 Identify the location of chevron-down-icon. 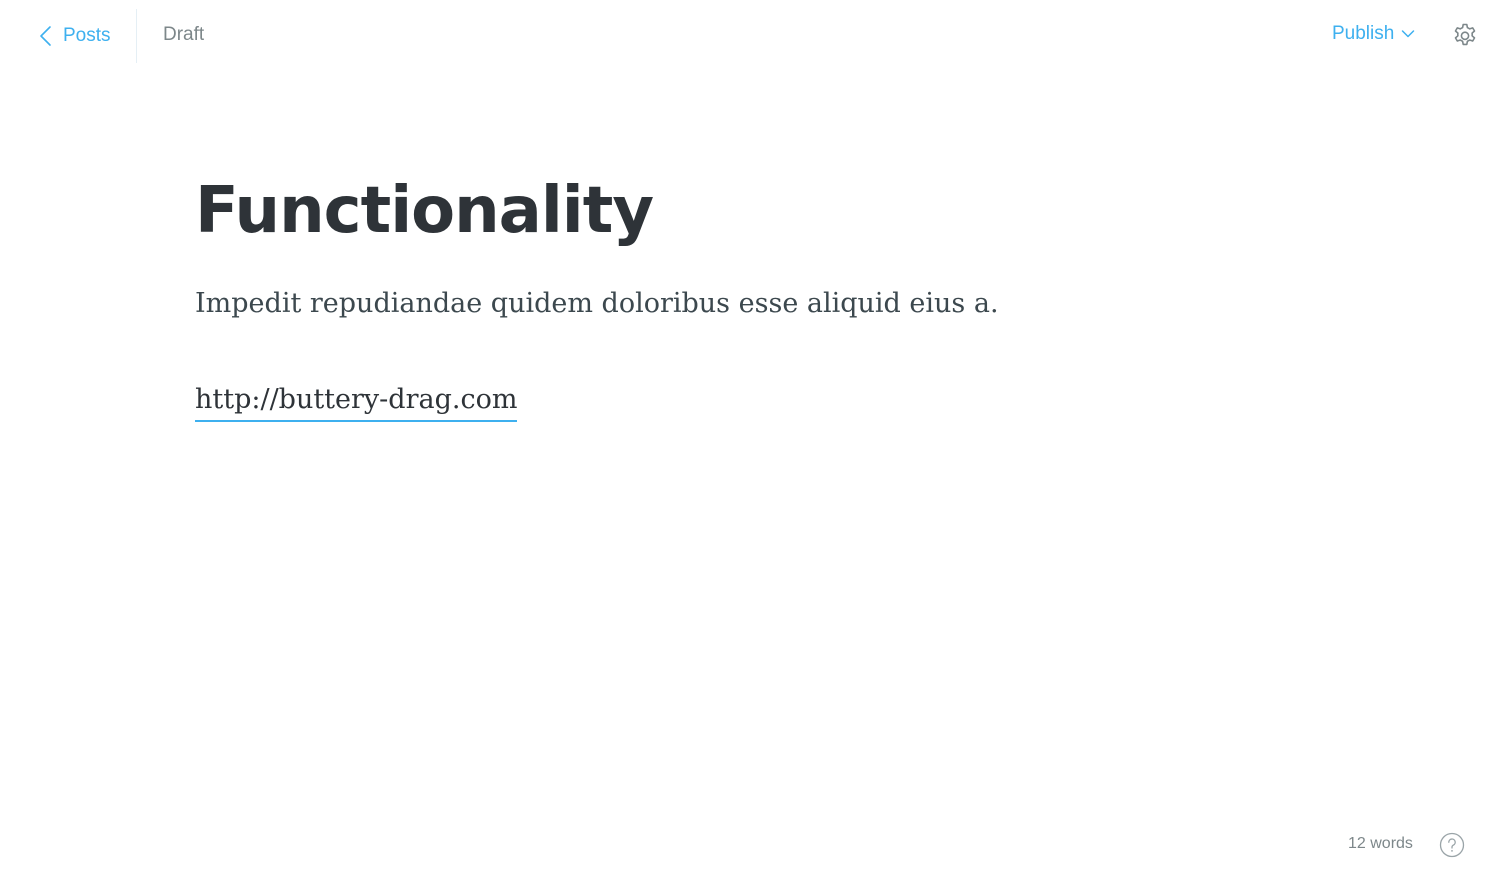
(1408, 34).